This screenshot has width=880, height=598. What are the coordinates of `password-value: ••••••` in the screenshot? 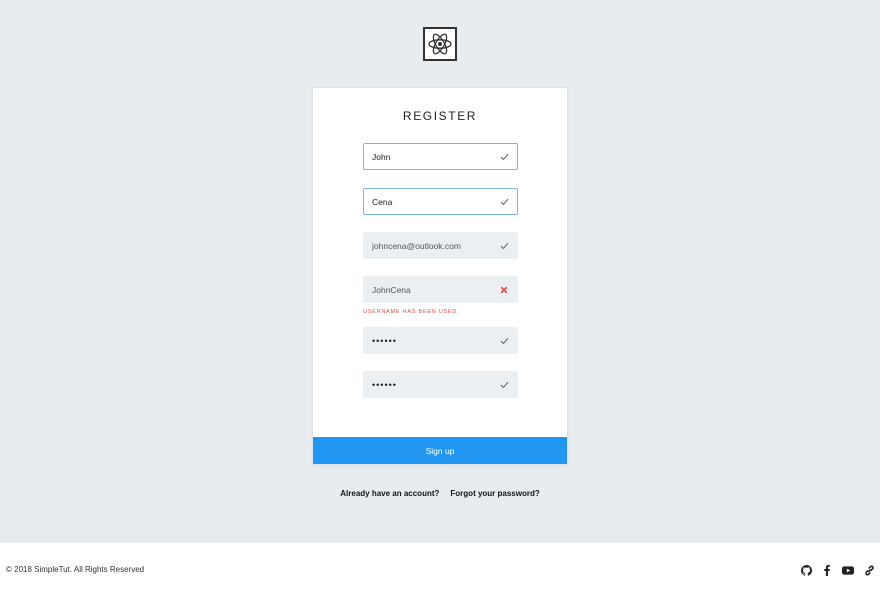 It's located at (384, 340).